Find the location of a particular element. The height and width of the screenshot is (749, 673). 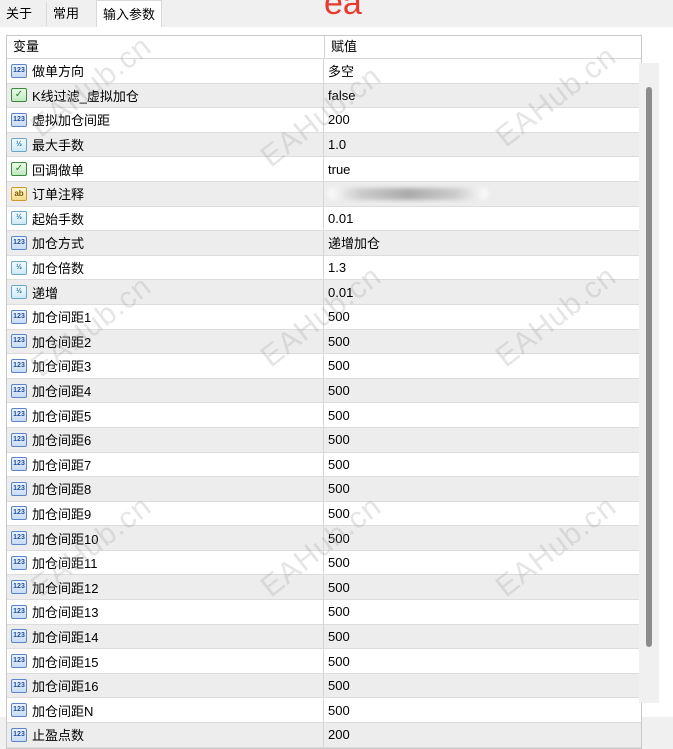

parameter-name: 止盈点数 is located at coordinates (58, 736).